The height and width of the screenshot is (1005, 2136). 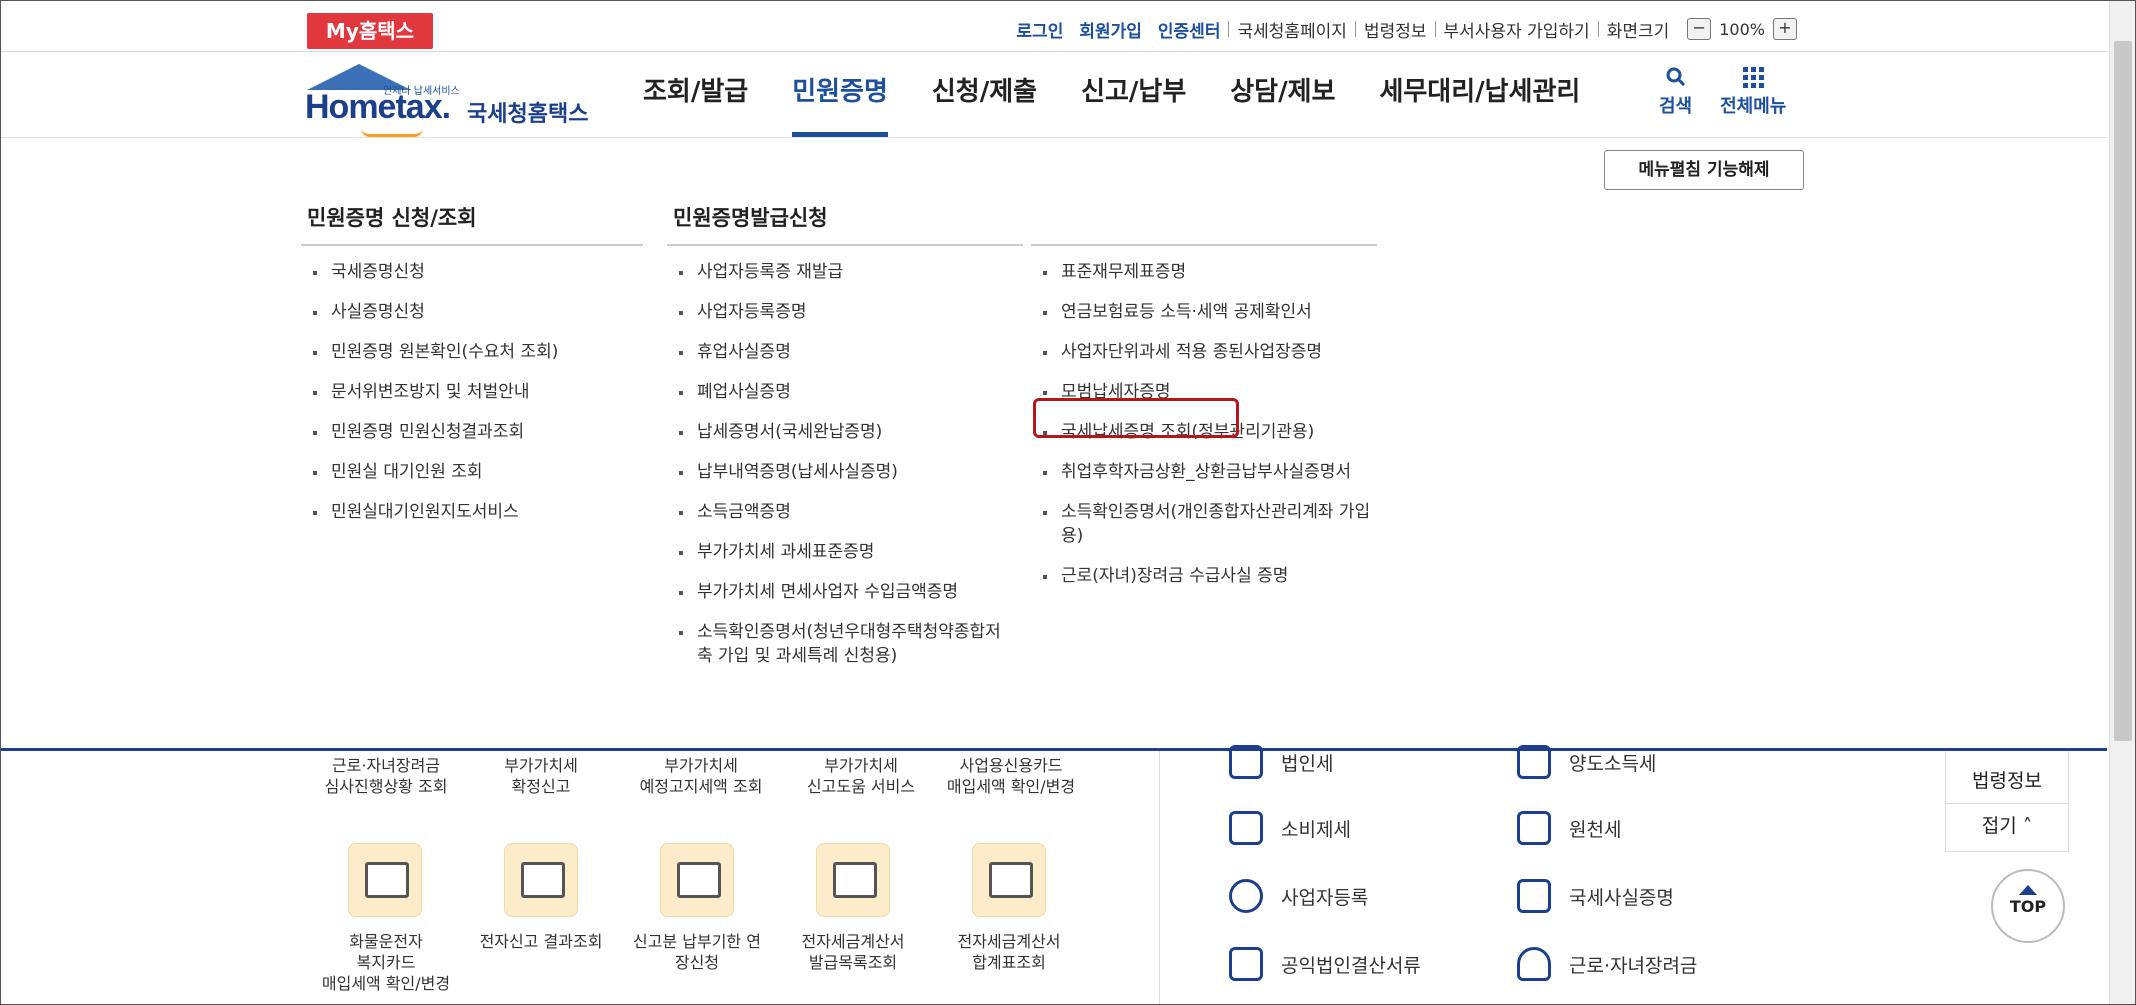 I want to click on card-receipt-icon, so click(x=385, y=880).